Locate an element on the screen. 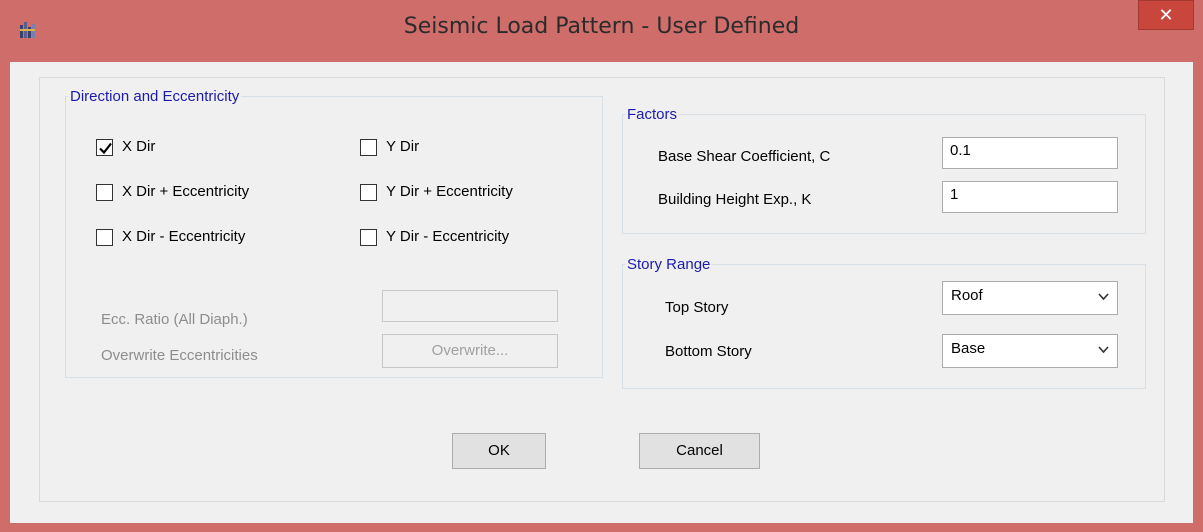 This screenshot has height=532, width=1203. factors-group: Factors is located at coordinates (884, 170).